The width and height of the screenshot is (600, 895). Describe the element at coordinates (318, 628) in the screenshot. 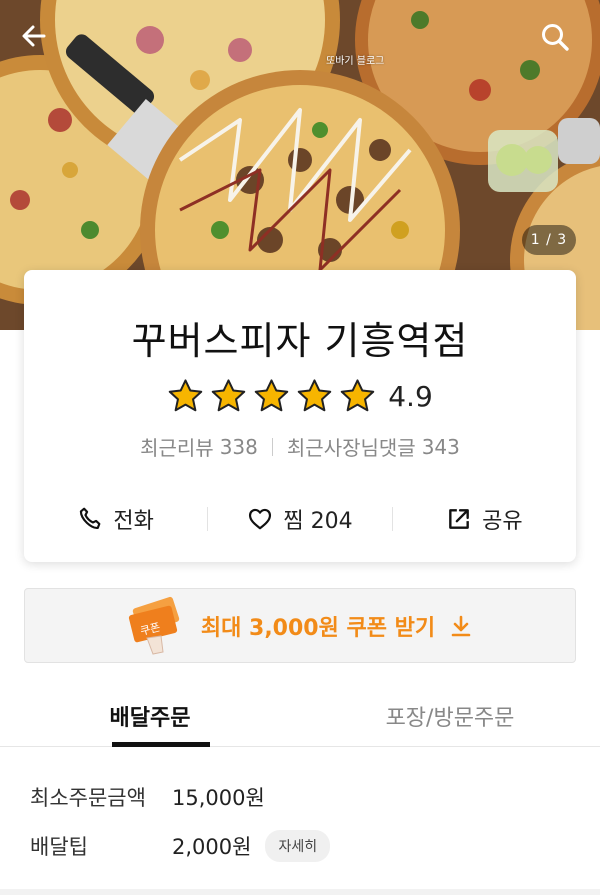

I see `coupon-label: 최대 3,000원 쿠폰 받기` at that location.